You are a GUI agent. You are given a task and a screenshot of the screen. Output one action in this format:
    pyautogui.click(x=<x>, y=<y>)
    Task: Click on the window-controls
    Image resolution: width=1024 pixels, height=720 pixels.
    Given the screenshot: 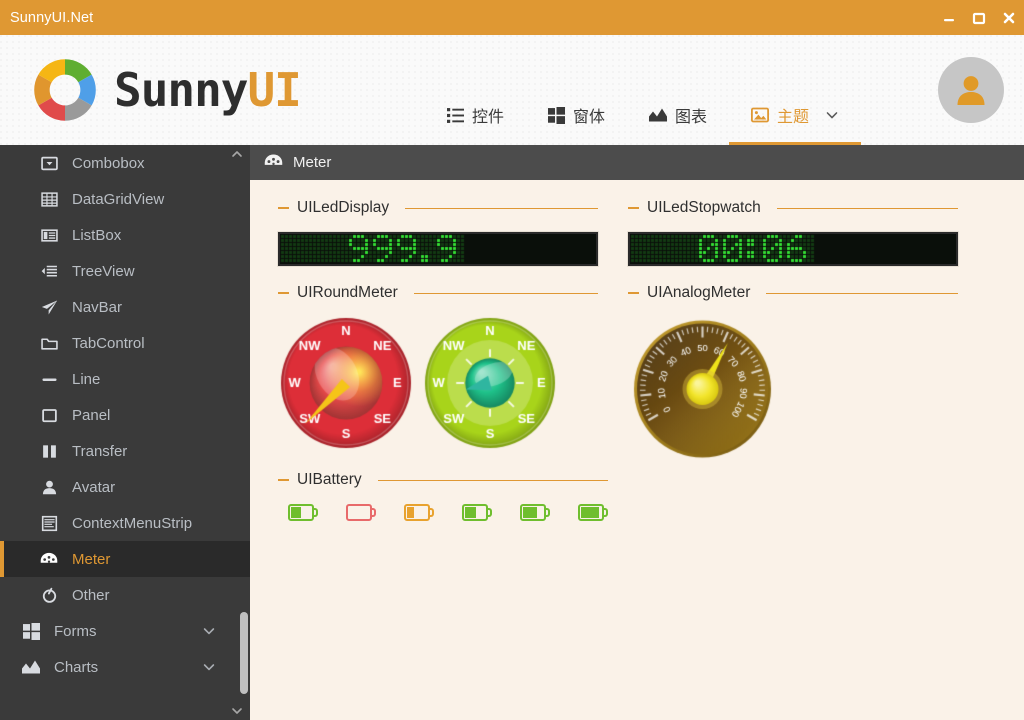 What is the action you would take?
    pyautogui.click(x=979, y=17)
    